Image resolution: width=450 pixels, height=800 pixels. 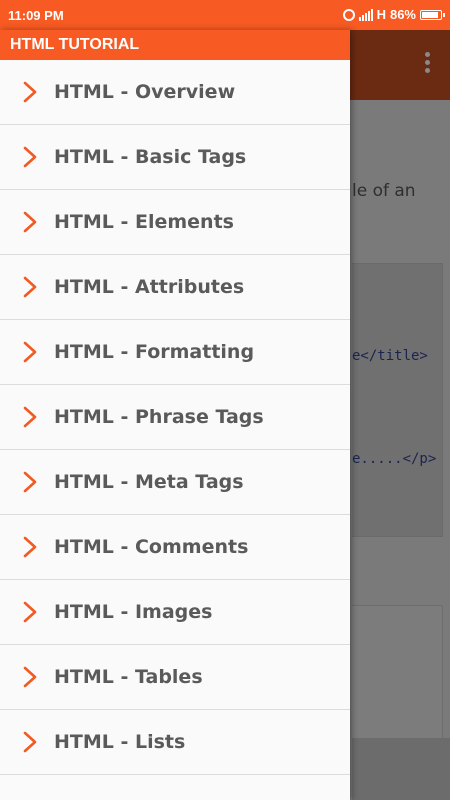 I want to click on drawer-item-attributes: HTML - Attributes, so click(x=175, y=287).